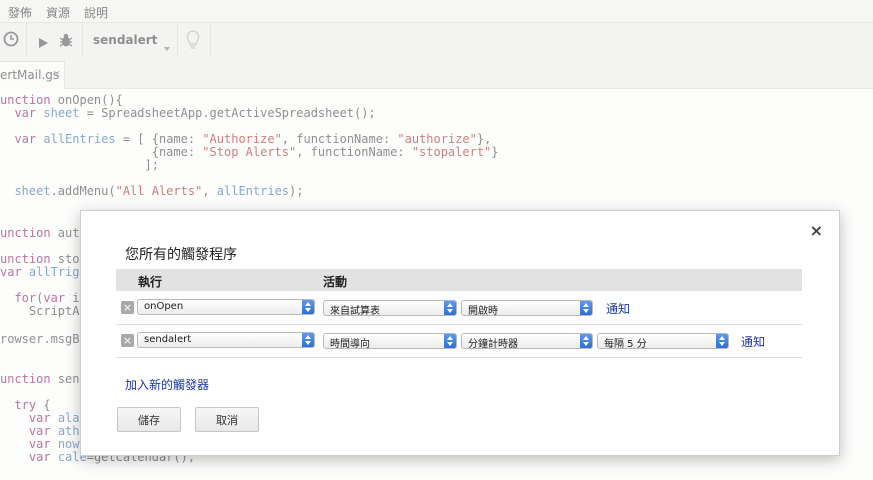 The width and height of the screenshot is (873, 480). I want to click on cancel-button: 取消, so click(227, 419).